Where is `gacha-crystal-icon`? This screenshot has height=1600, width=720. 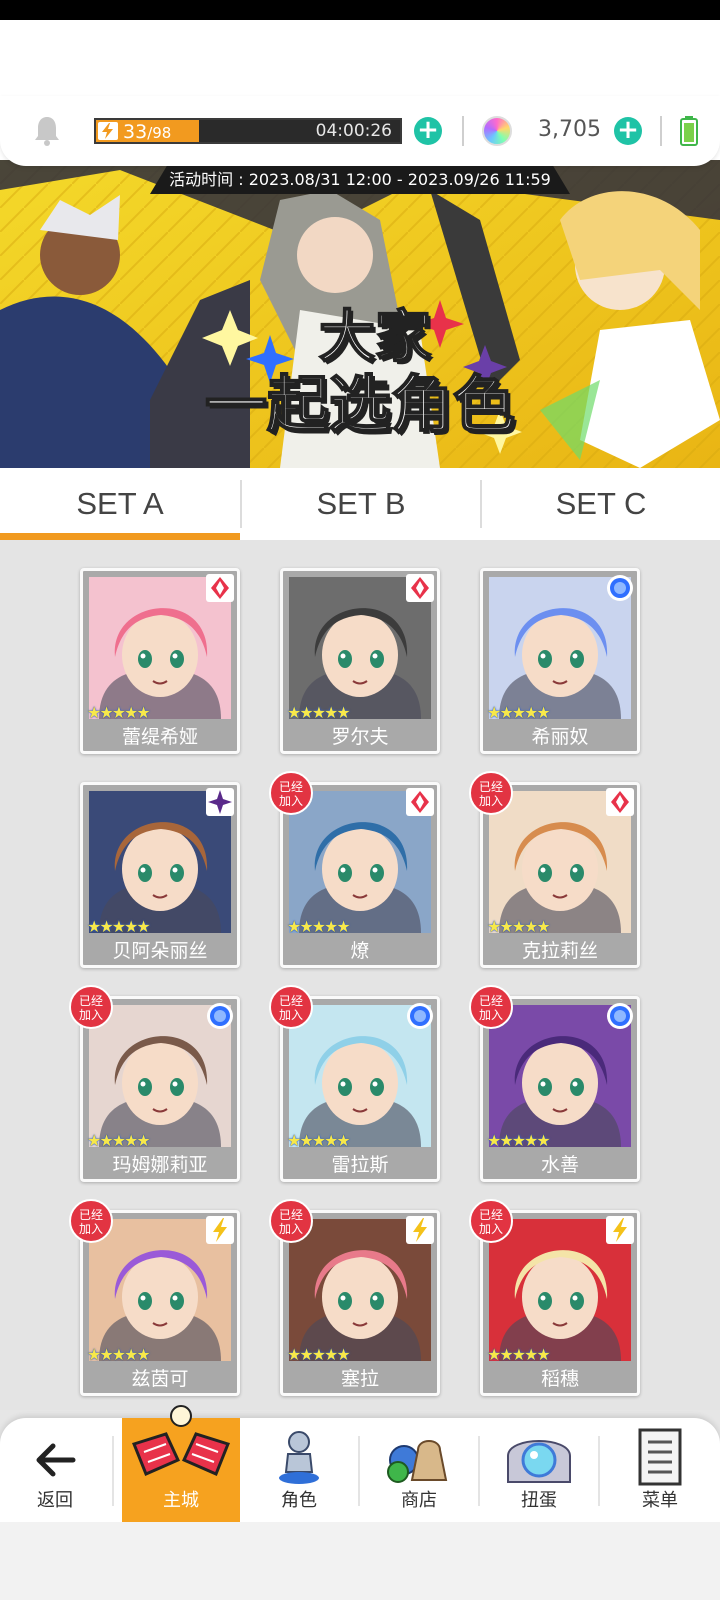
gacha-crystal-icon is located at coordinates (539, 1461).